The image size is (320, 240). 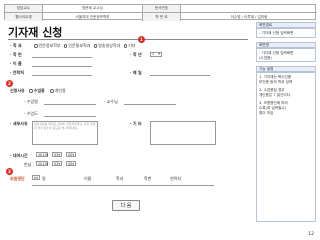 What do you see at coordinates (70, 116) in the screenshot?
I see `class-input` at bounding box center [70, 116].